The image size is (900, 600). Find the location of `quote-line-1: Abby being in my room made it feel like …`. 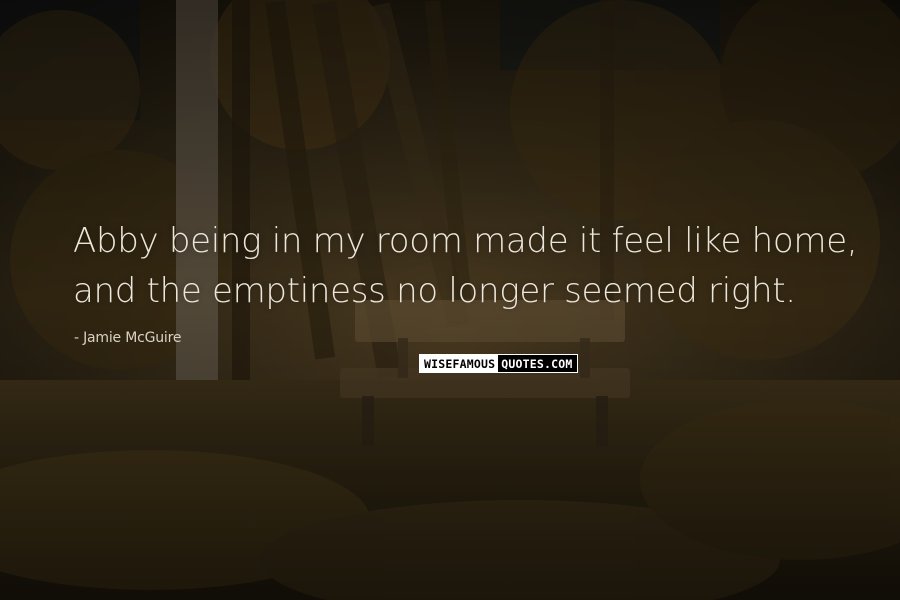

quote-line-1: Abby being in my room made it feel like … is located at coordinates (465, 241).